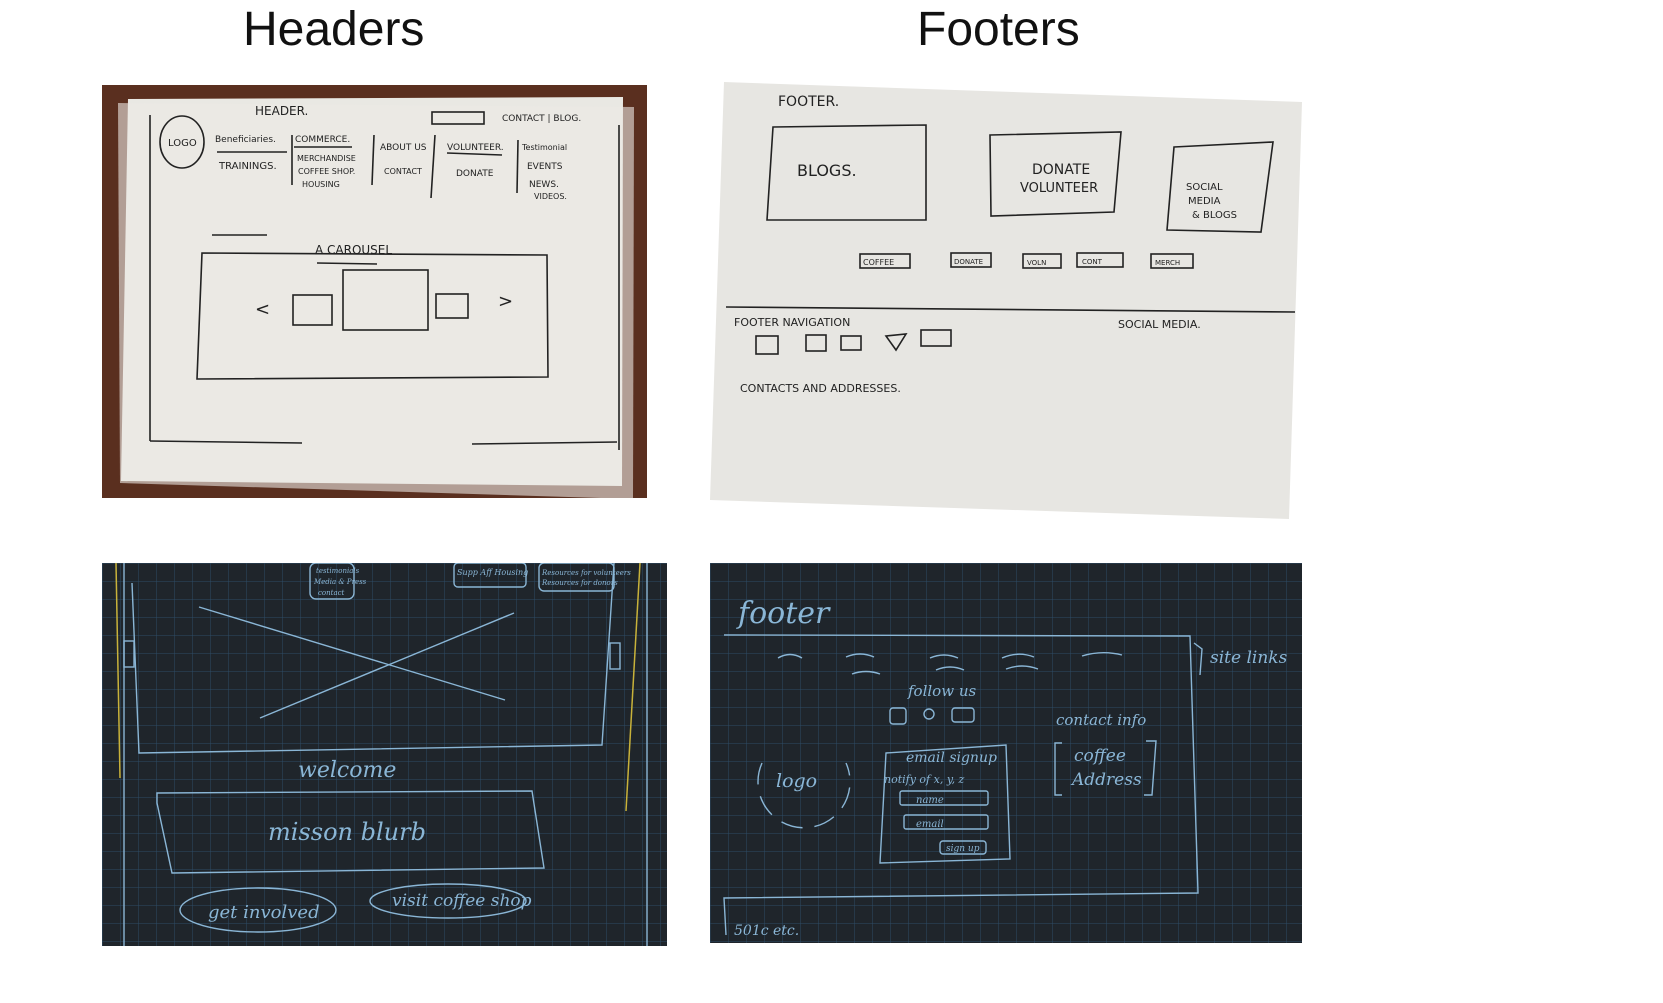 Image resolution: width=1663 pixels, height=1003 pixels. I want to click on donate-label: DONATE, so click(1061, 170).